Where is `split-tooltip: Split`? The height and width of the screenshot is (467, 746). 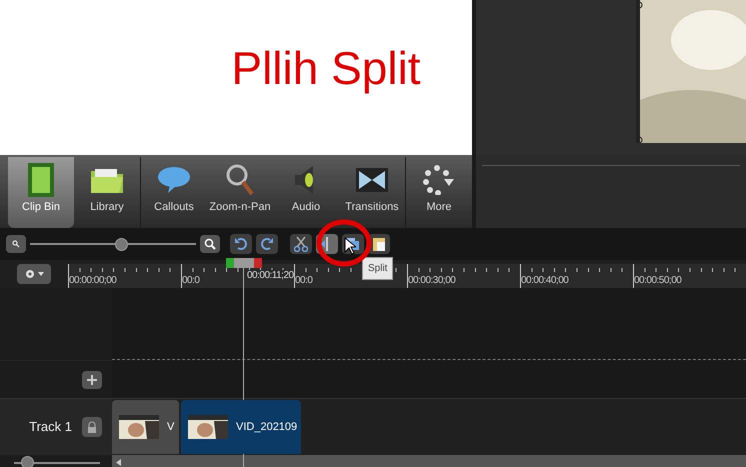 split-tooltip: Split is located at coordinates (378, 268).